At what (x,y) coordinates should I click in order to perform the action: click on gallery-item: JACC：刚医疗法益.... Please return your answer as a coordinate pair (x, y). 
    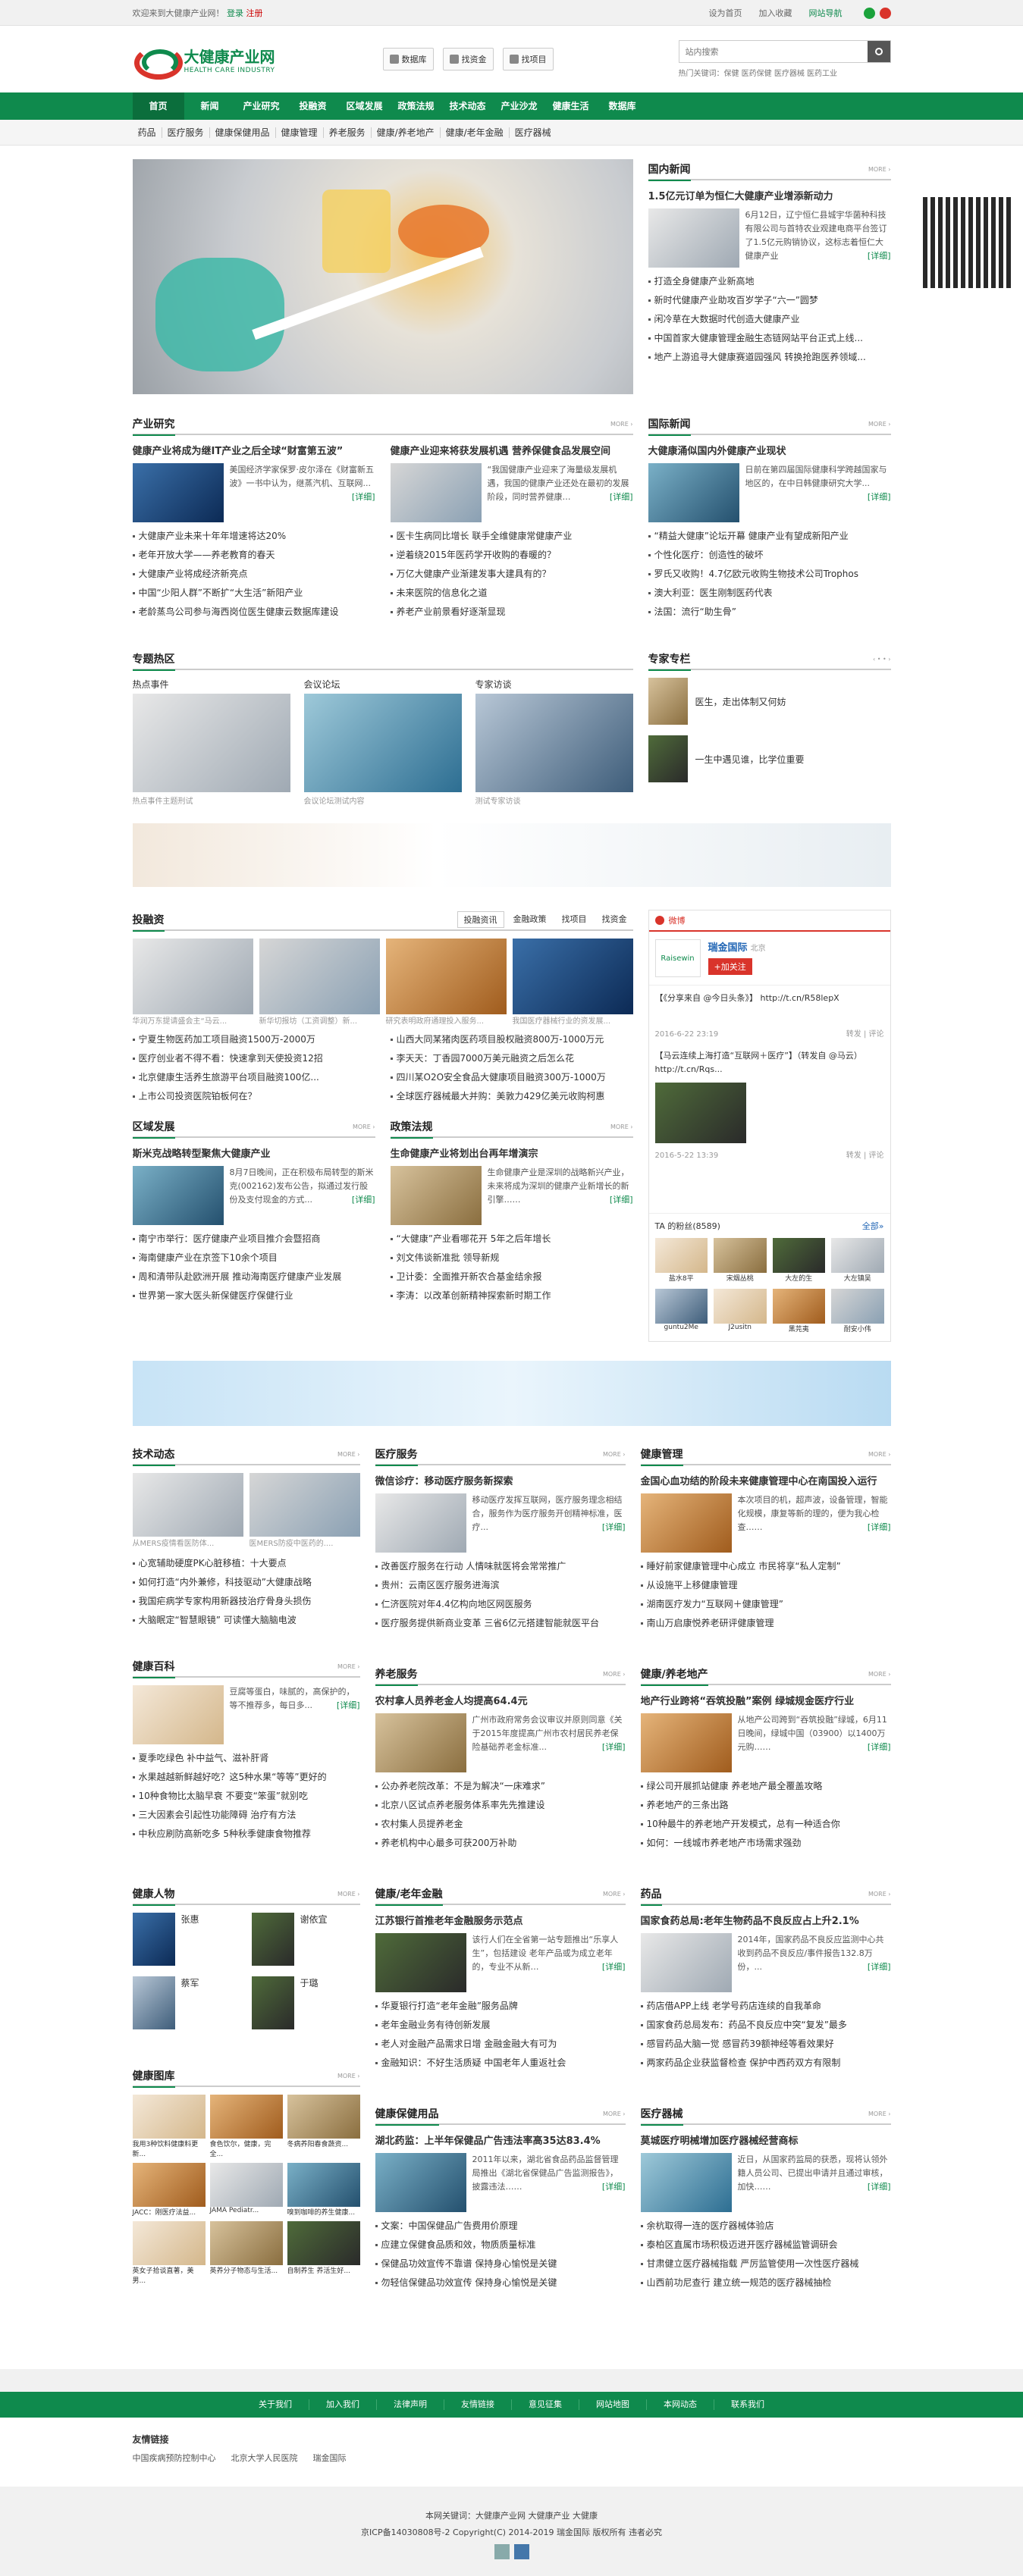
    Looking at the image, I should click on (169, 2190).